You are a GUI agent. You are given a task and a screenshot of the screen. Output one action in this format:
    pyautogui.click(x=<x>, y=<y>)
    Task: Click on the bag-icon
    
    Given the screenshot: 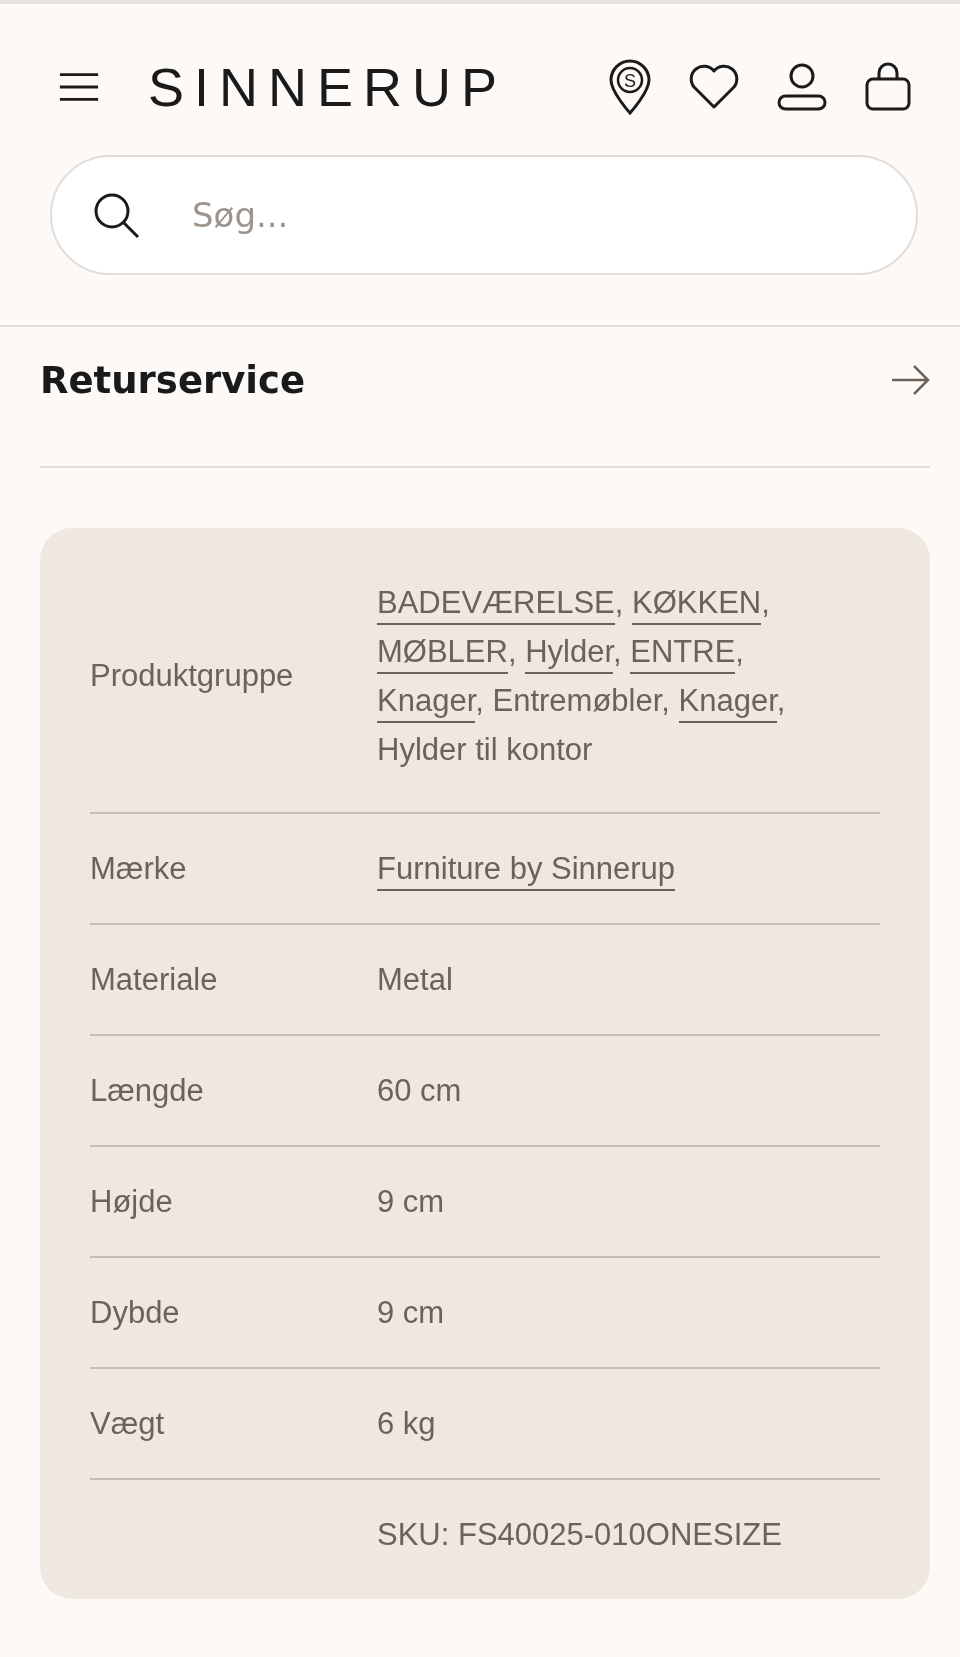 What is the action you would take?
    pyautogui.click(x=888, y=87)
    